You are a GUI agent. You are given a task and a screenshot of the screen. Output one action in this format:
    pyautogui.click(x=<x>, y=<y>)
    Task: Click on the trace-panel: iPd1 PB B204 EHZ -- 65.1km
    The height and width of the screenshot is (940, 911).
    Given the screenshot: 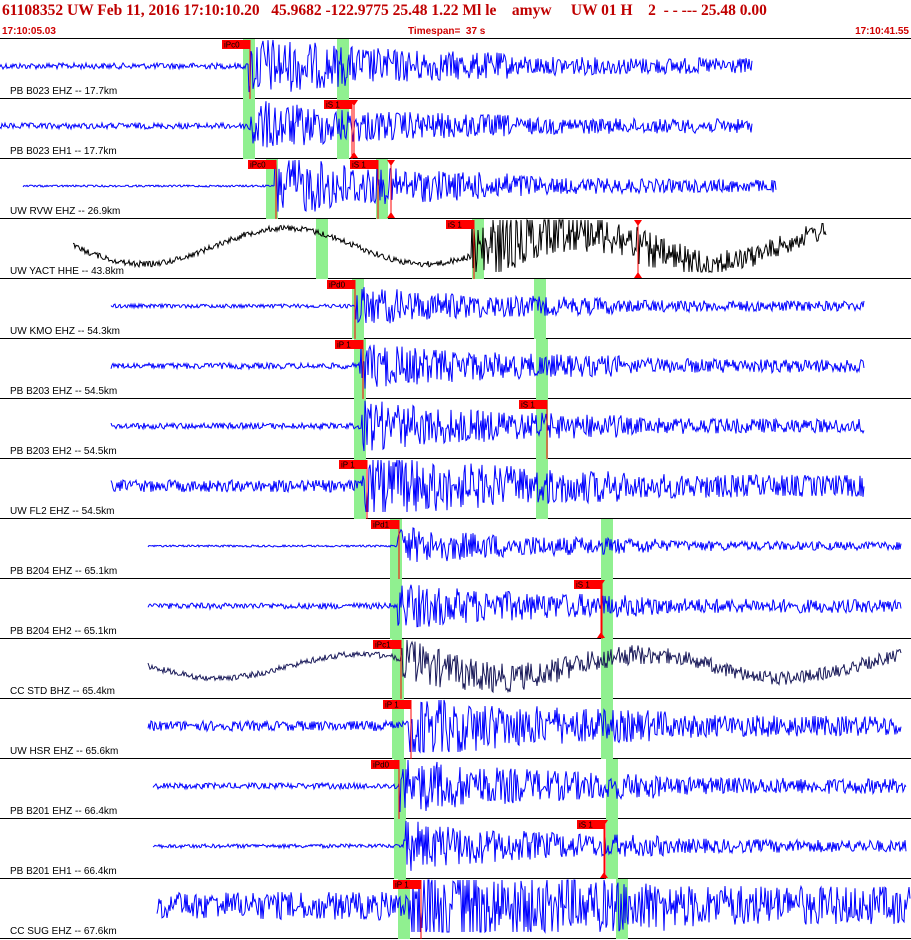 What is the action you would take?
    pyautogui.click(x=455, y=549)
    